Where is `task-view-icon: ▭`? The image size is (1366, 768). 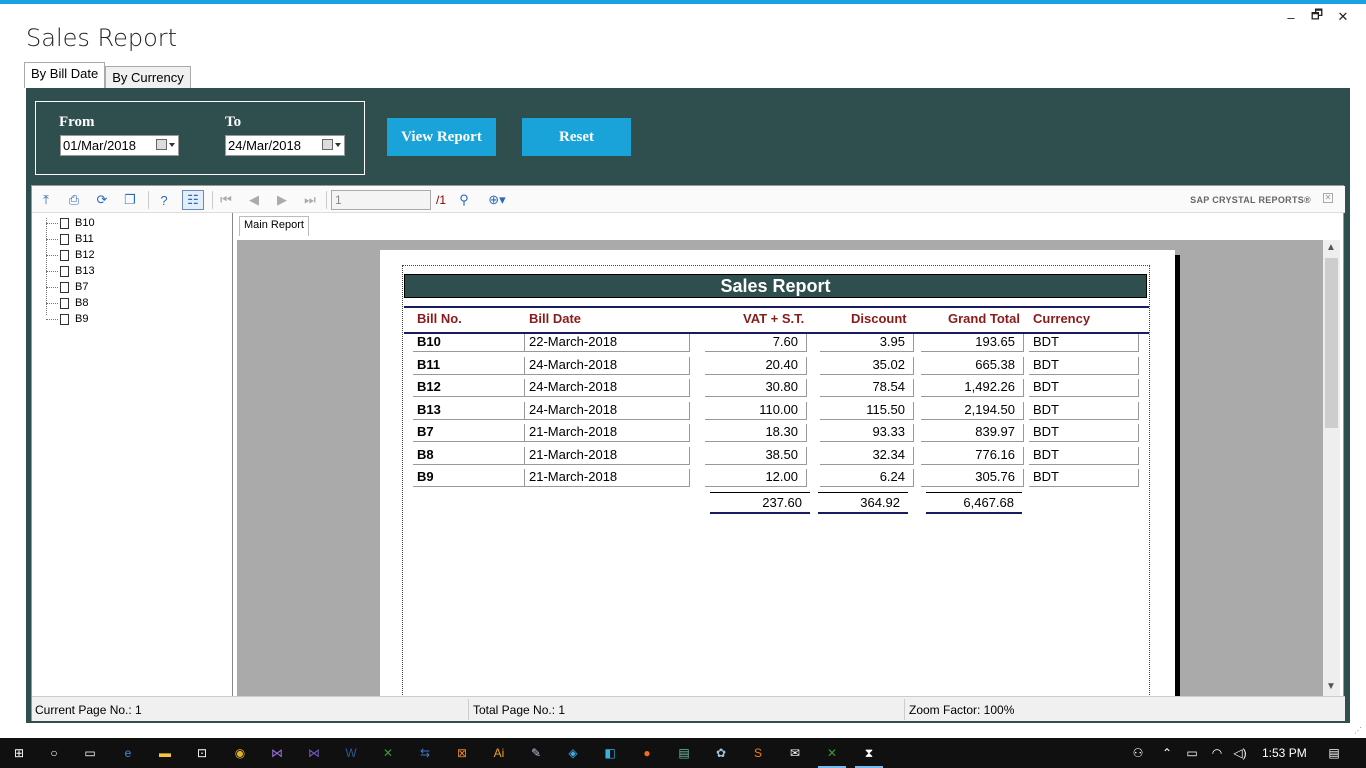 task-view-icon: ▭ is located at coordinates (90, 753).